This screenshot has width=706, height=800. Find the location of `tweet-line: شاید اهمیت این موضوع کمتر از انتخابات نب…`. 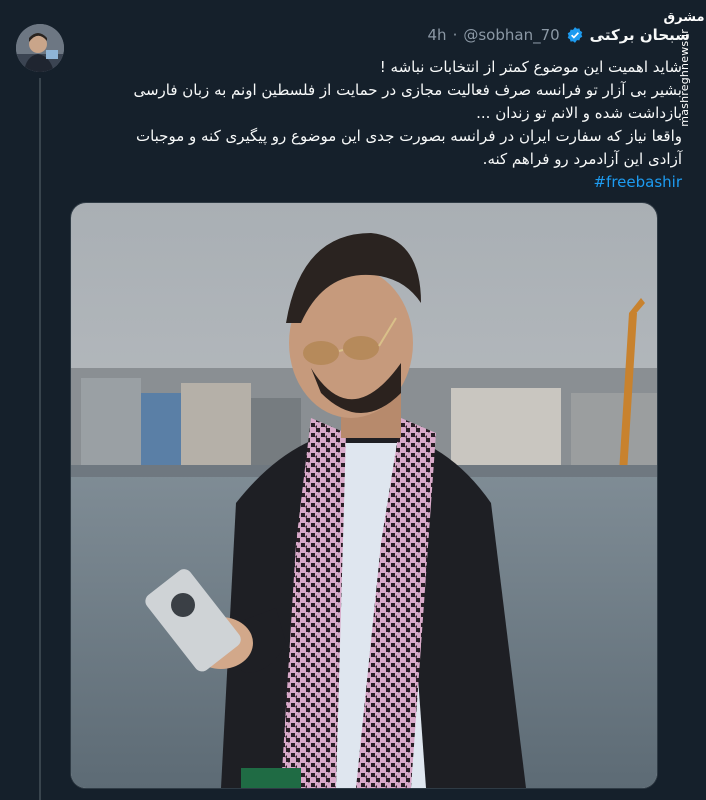

tweet-line: شاید اهمیت این موضوع کمتر از انتخابات نب… is located at coordinates (530, 67).